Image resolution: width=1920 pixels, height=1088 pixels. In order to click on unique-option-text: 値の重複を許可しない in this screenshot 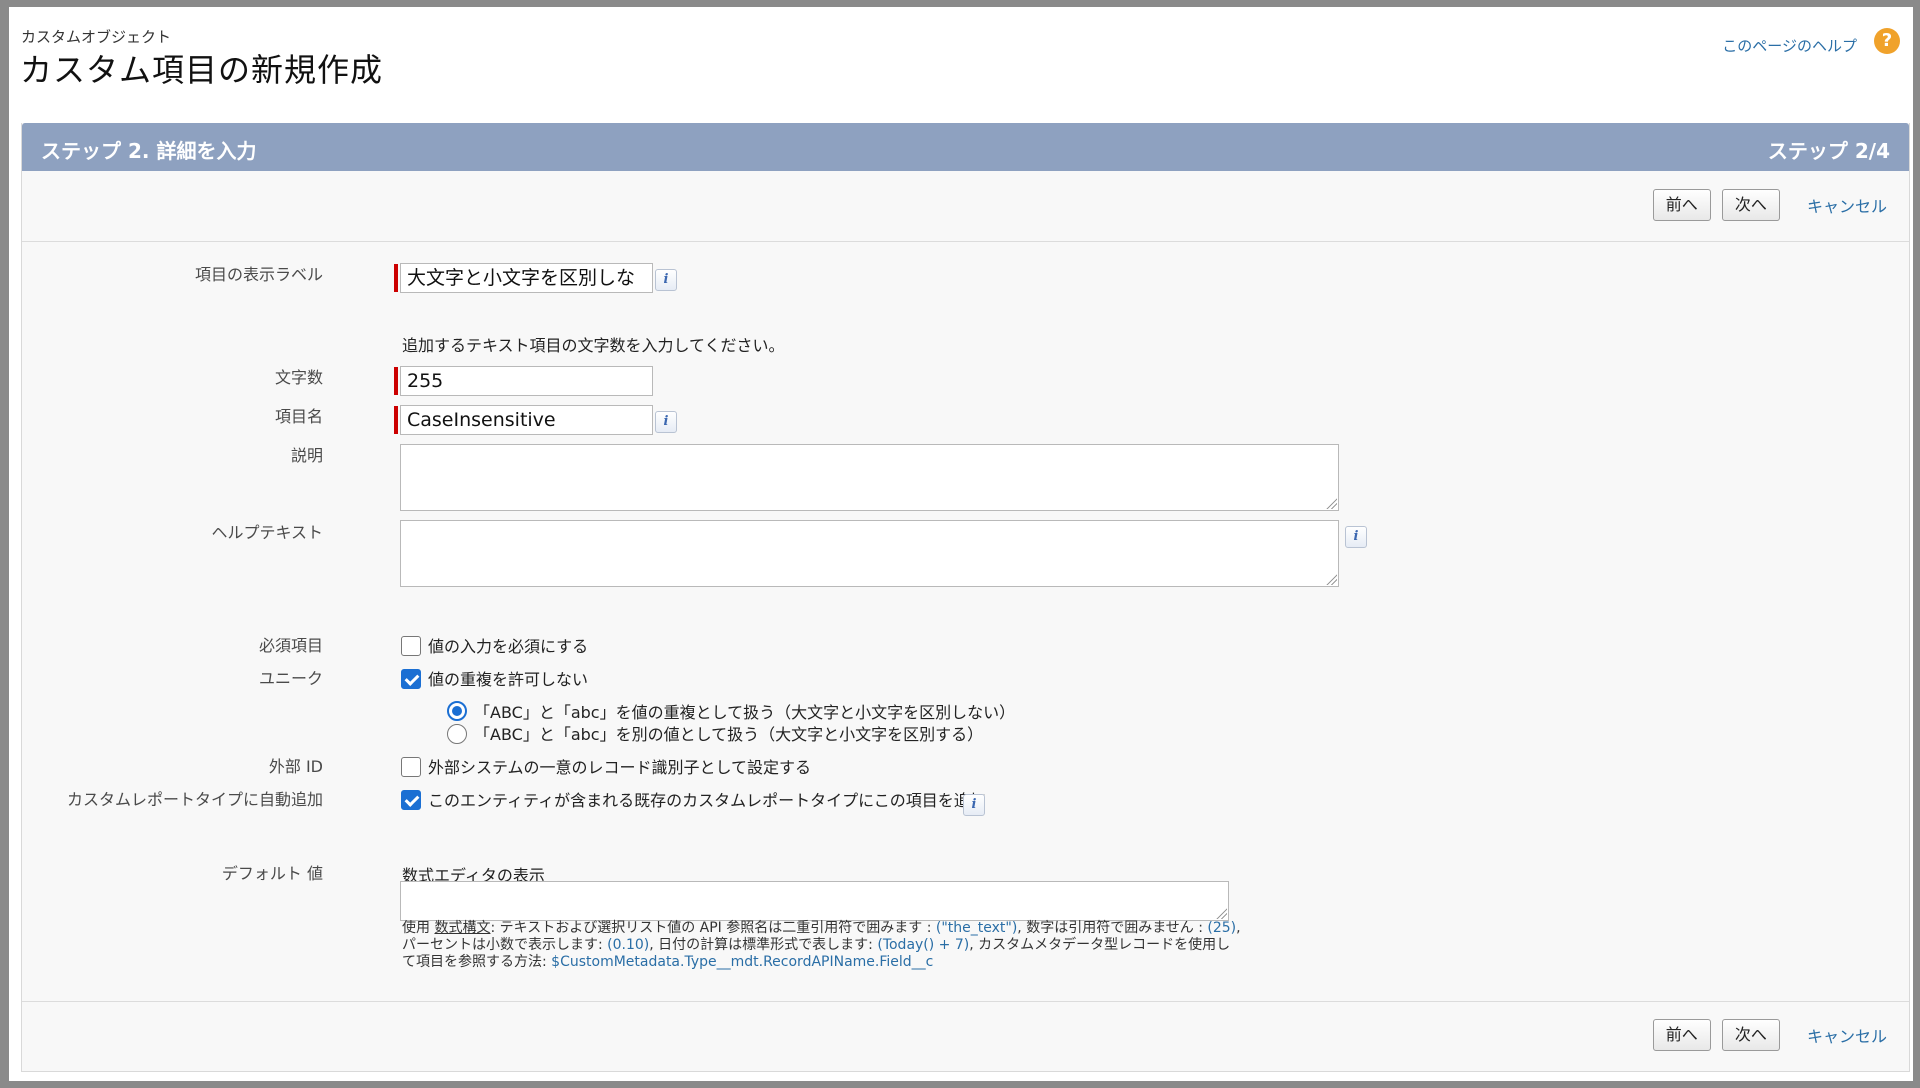, I will do `click(508, 679)`.